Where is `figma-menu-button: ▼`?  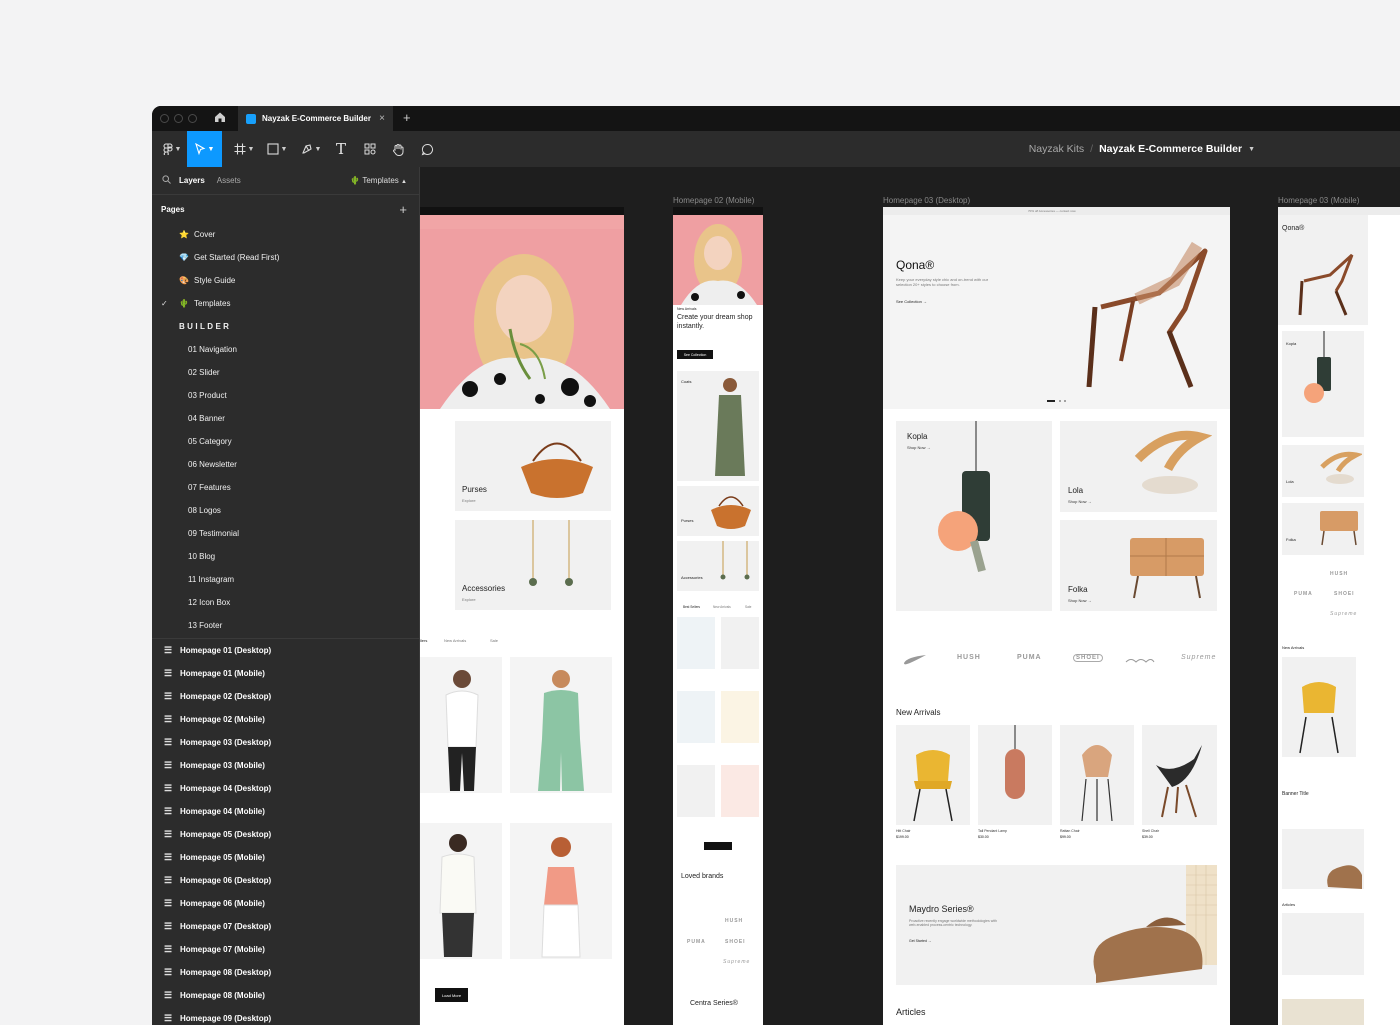 figma-menu-button: ▼ is located at coordinates (172, 149).